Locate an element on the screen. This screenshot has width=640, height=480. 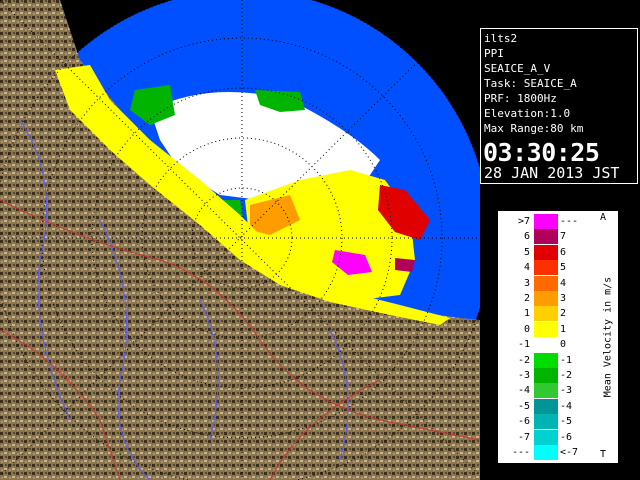
legend-row: >7 --- is located at coordinates (548, 221).